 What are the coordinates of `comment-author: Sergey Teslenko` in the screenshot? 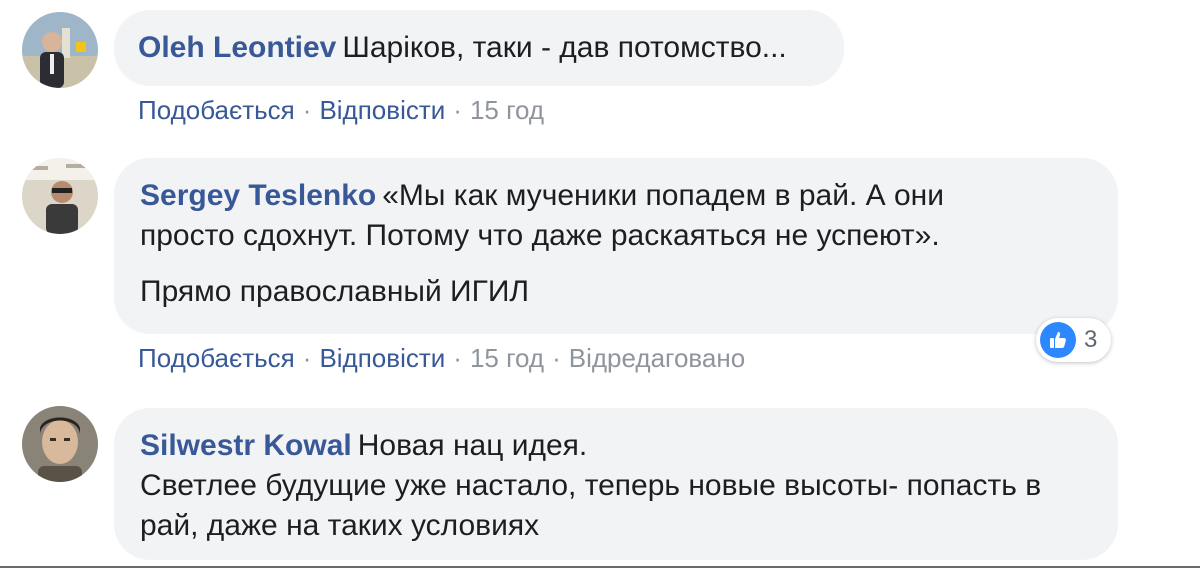 It's located at (258, 195).